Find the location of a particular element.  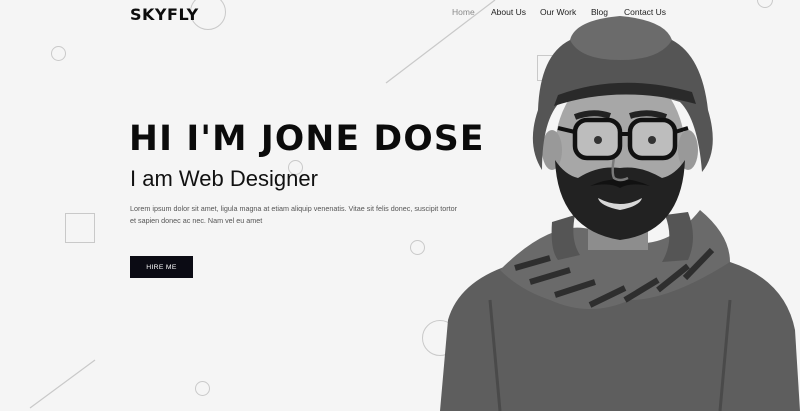

hire-me-button: HIRE ME is located at coordinates (161, 267).